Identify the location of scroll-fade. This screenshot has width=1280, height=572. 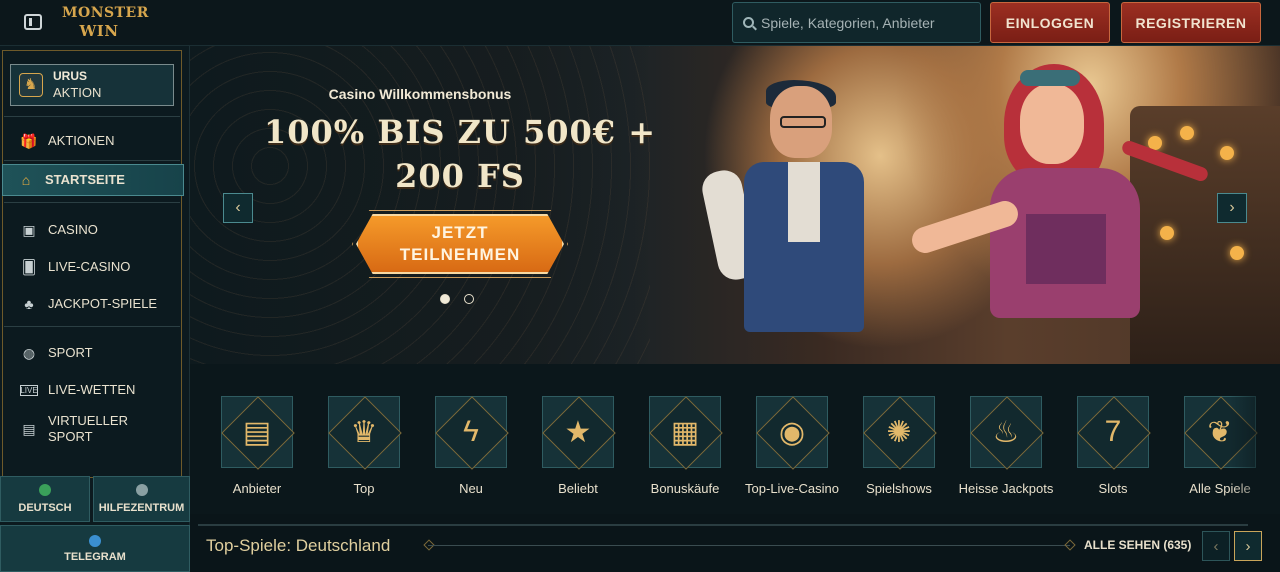
(1255, 439).